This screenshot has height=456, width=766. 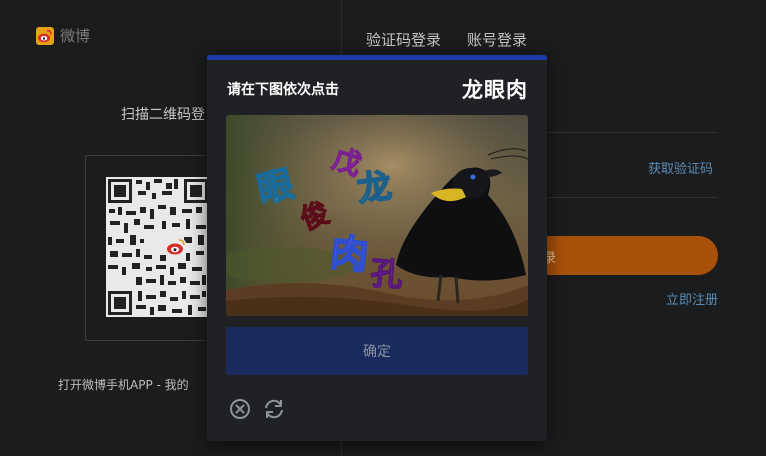 I want to click on brand: 微博, so click(x=63, y=35).